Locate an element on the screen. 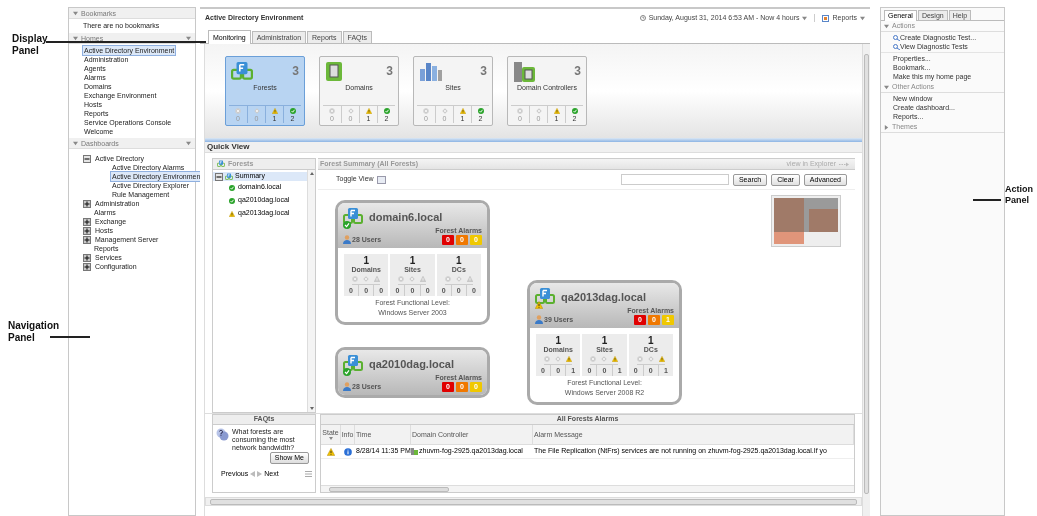 Image resolution: width=1037 pixels, height=516 pixels. scroll-up-icon is located at coordinates (311, 173).